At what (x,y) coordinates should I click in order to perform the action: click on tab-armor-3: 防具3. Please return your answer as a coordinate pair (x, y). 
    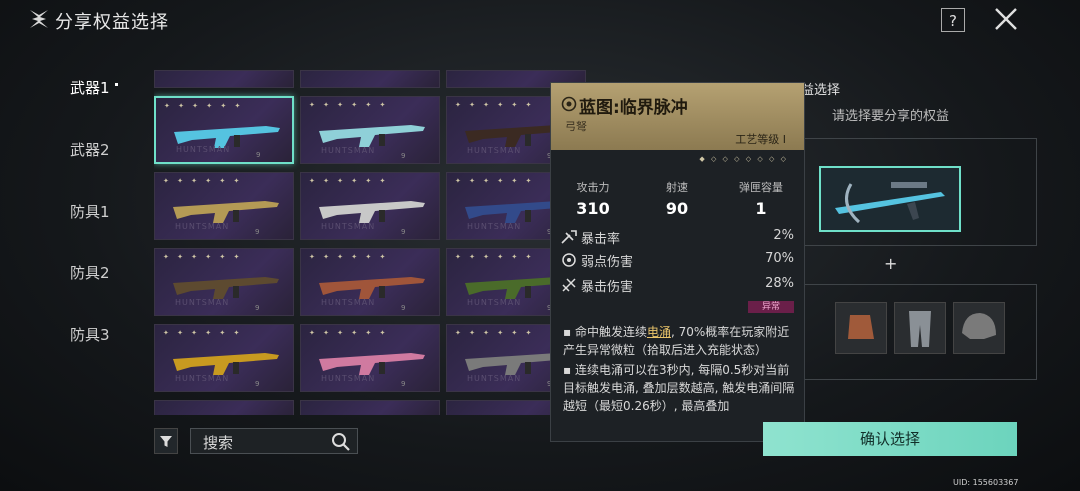
    Looking at the image, I should click on (90, 334).